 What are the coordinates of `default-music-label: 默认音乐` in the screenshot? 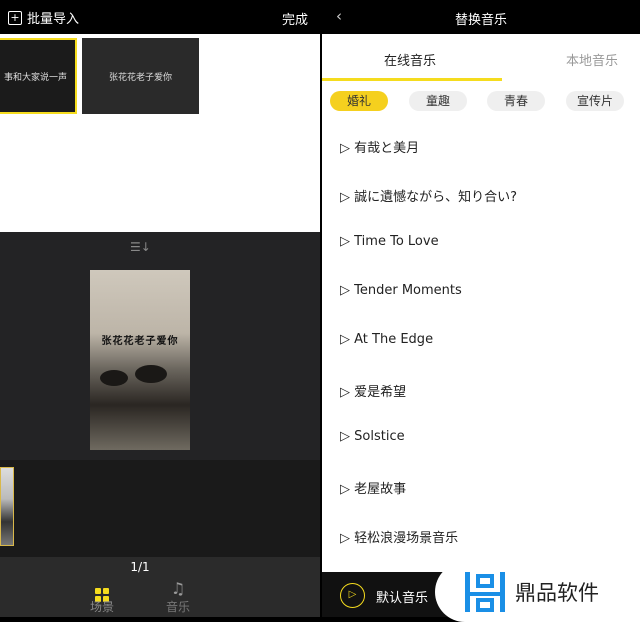 It's located at (402, 598).